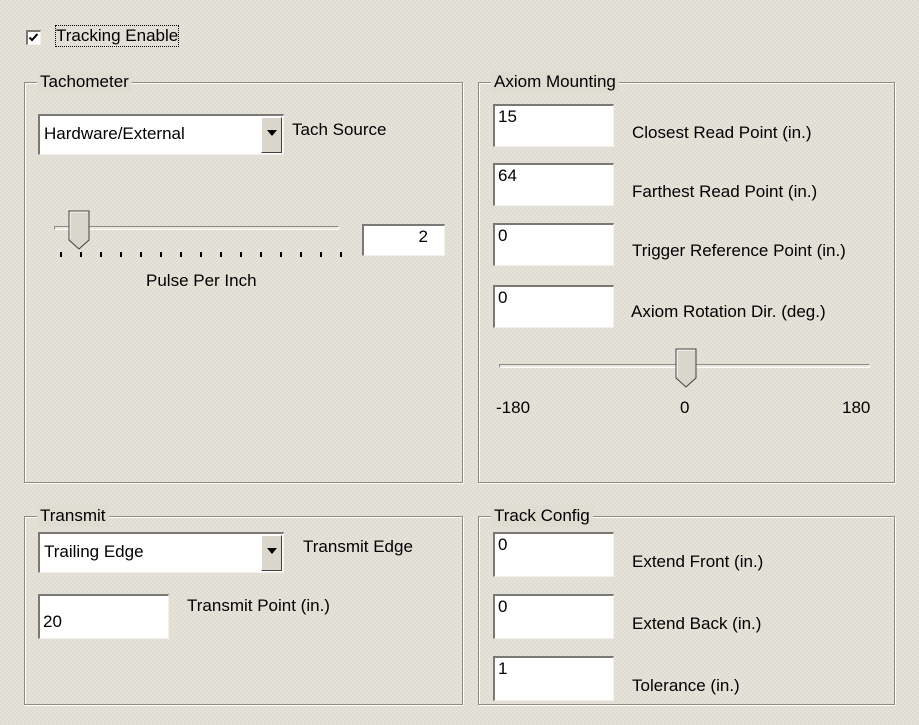  Describe the element at coordinates (161, 552) in the screenshot. I see `transmit-edge-select: Trailing Edge` at that location.